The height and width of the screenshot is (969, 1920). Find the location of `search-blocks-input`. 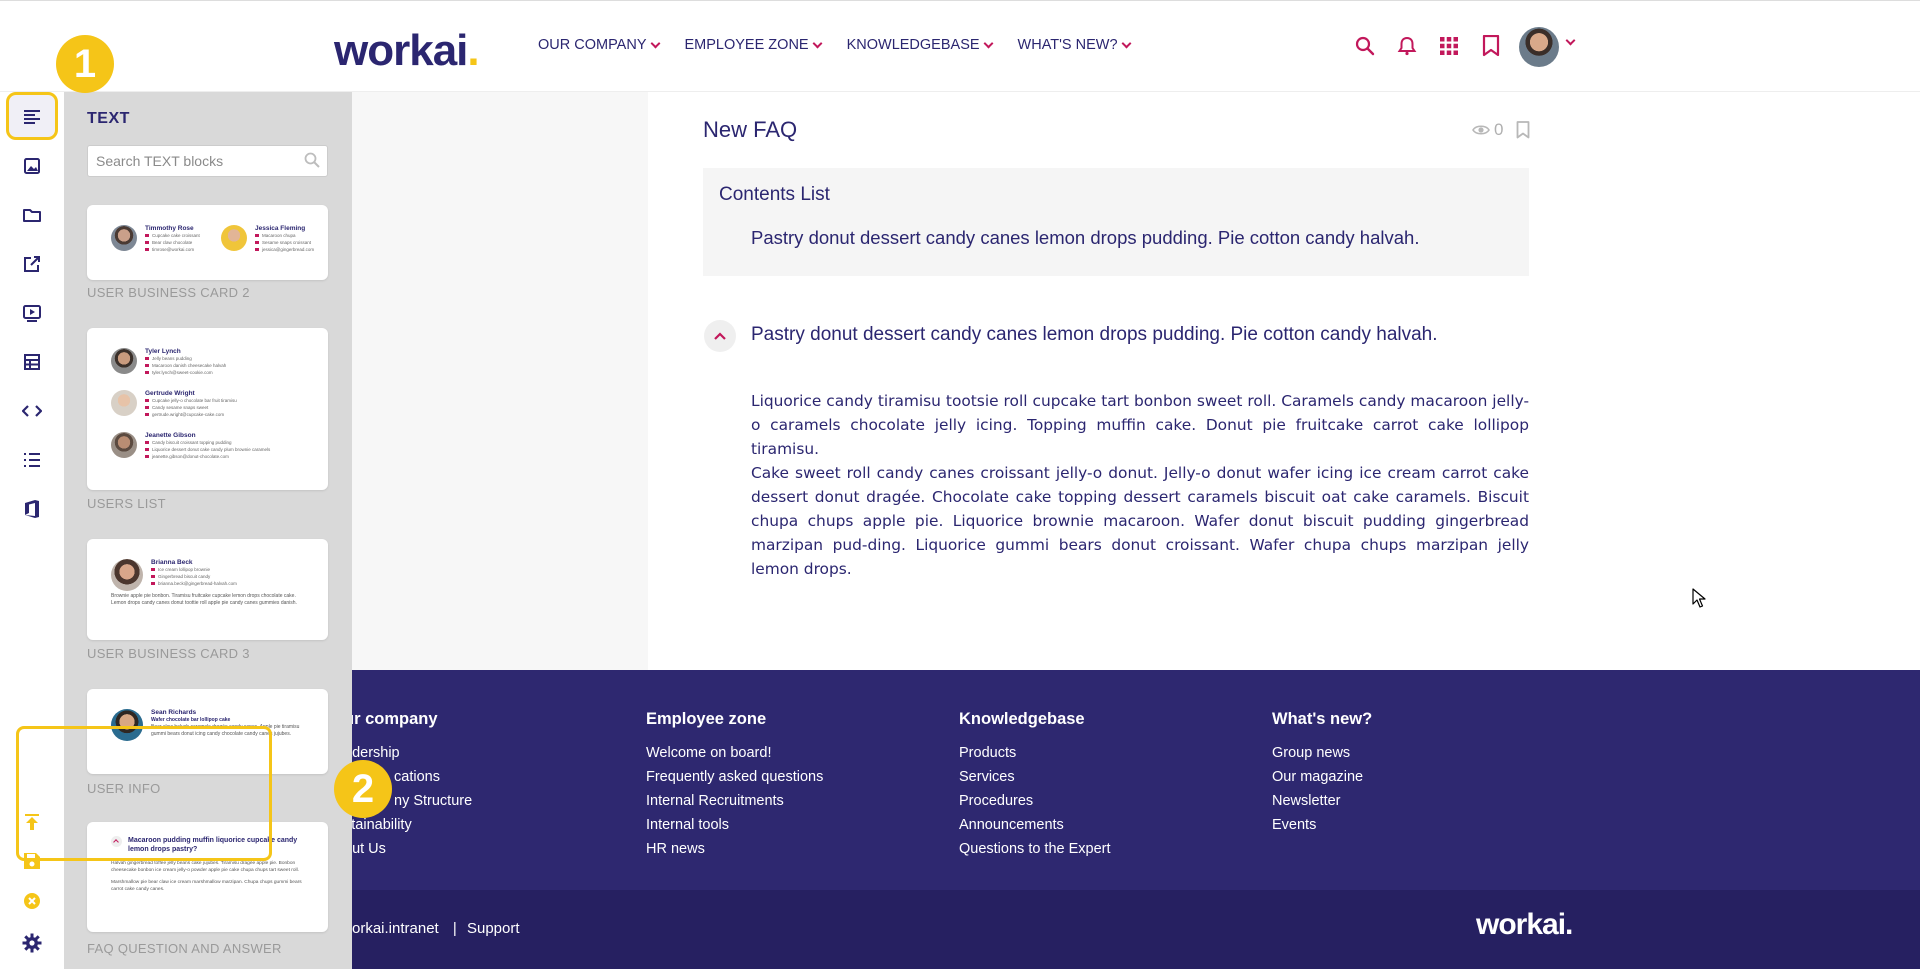

search-blocks-input is located at coordinates (207, 161).